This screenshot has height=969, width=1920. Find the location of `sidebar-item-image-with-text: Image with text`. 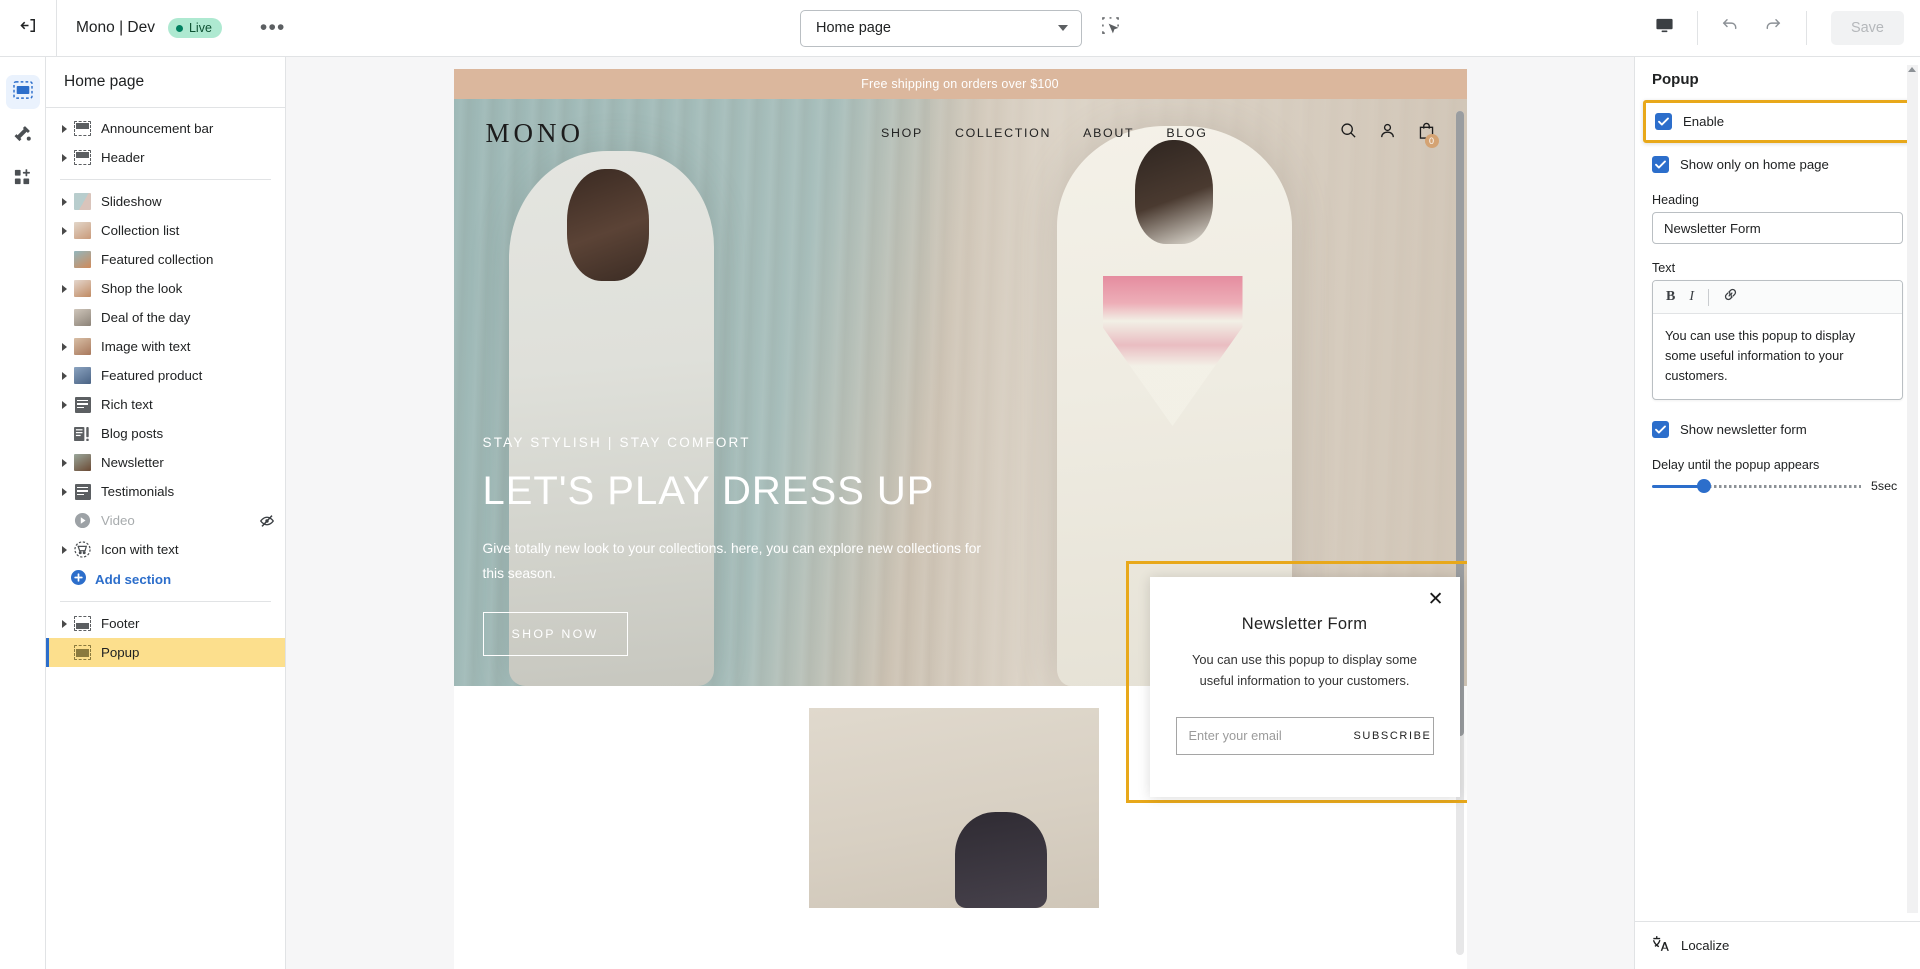

sidebar-item-image-with-text: Image with text is located at coordinates (165, 346).